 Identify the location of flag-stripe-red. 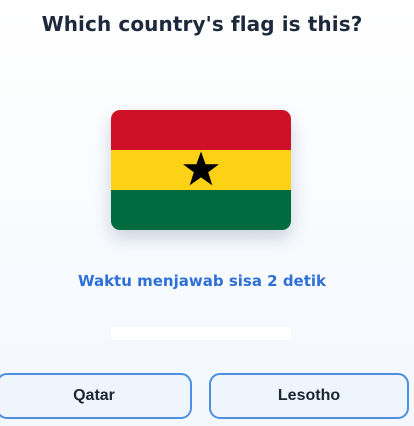
(201, 130).